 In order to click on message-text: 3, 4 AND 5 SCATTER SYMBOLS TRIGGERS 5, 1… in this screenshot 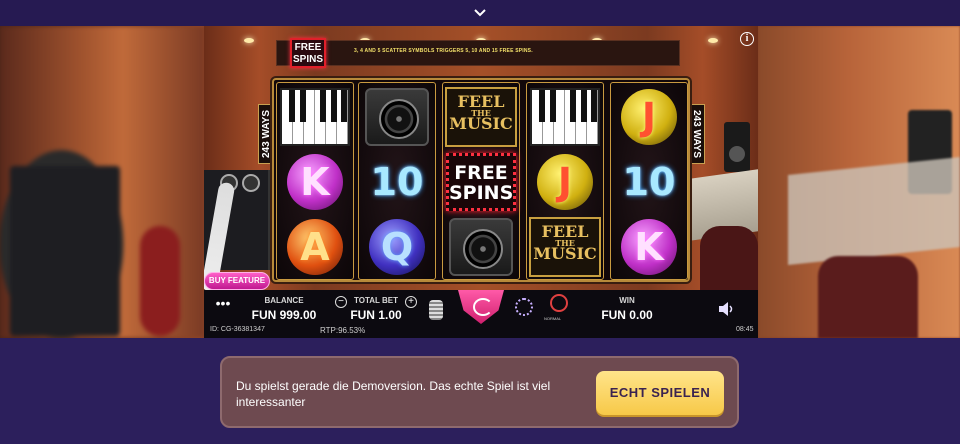, I will do `click(443, 51)`.